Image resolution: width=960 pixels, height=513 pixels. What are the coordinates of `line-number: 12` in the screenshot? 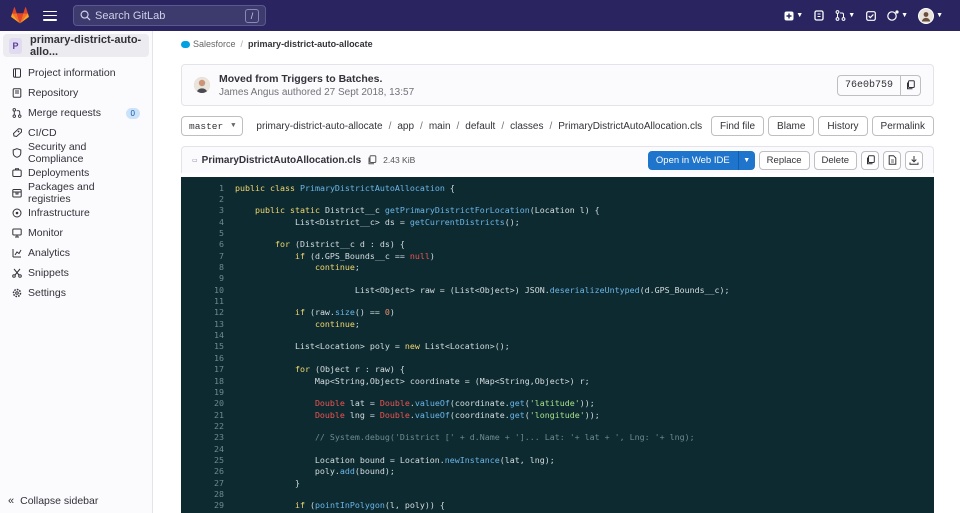 It's located at (208, 312).